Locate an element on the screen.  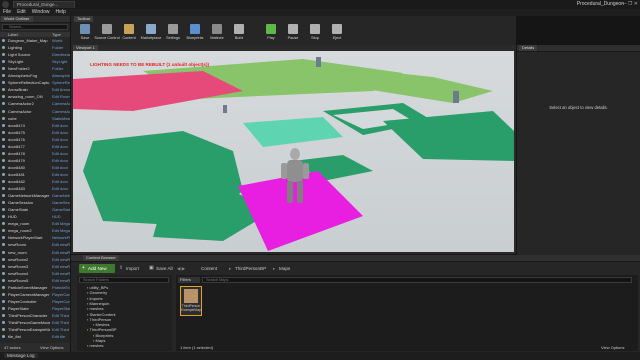
outliner-row: NewFolder2 Folder is located at coordinates (35, 68).